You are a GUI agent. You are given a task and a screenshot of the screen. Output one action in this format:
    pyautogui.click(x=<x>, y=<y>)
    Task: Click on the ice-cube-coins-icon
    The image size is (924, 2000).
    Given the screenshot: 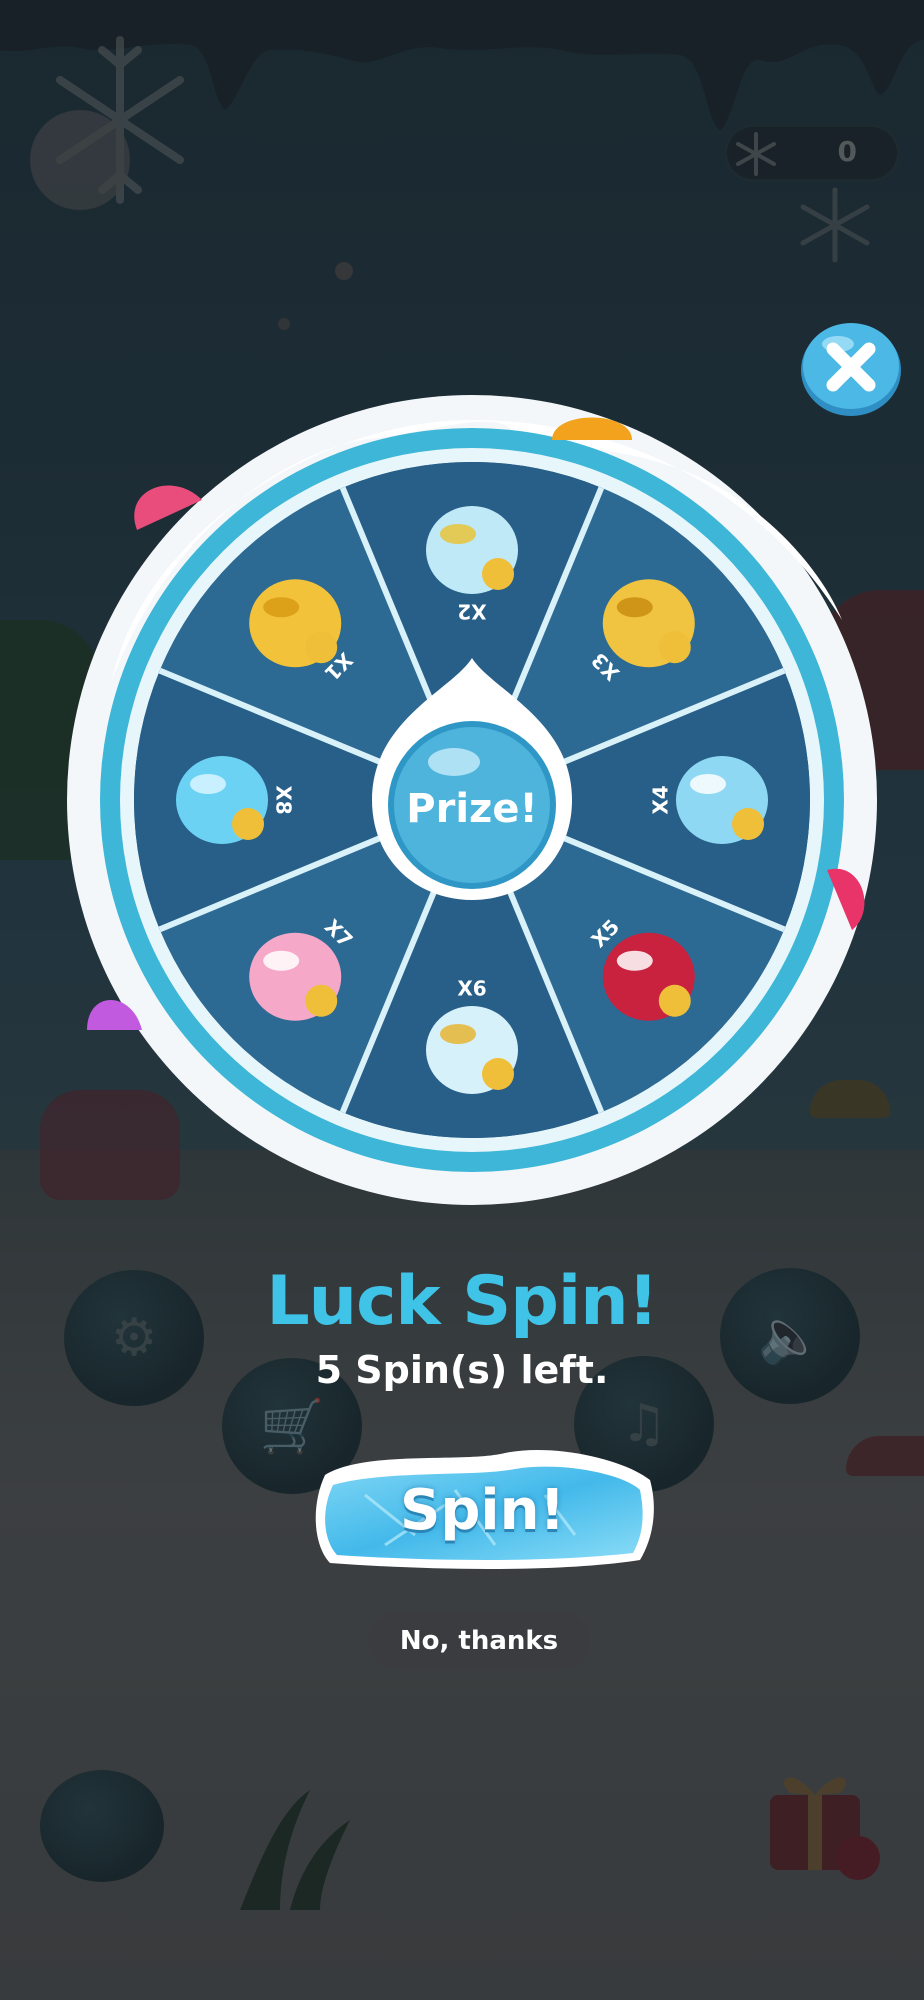 What is the action you would take?
    pyautogui.click(x=472, y=550)
    